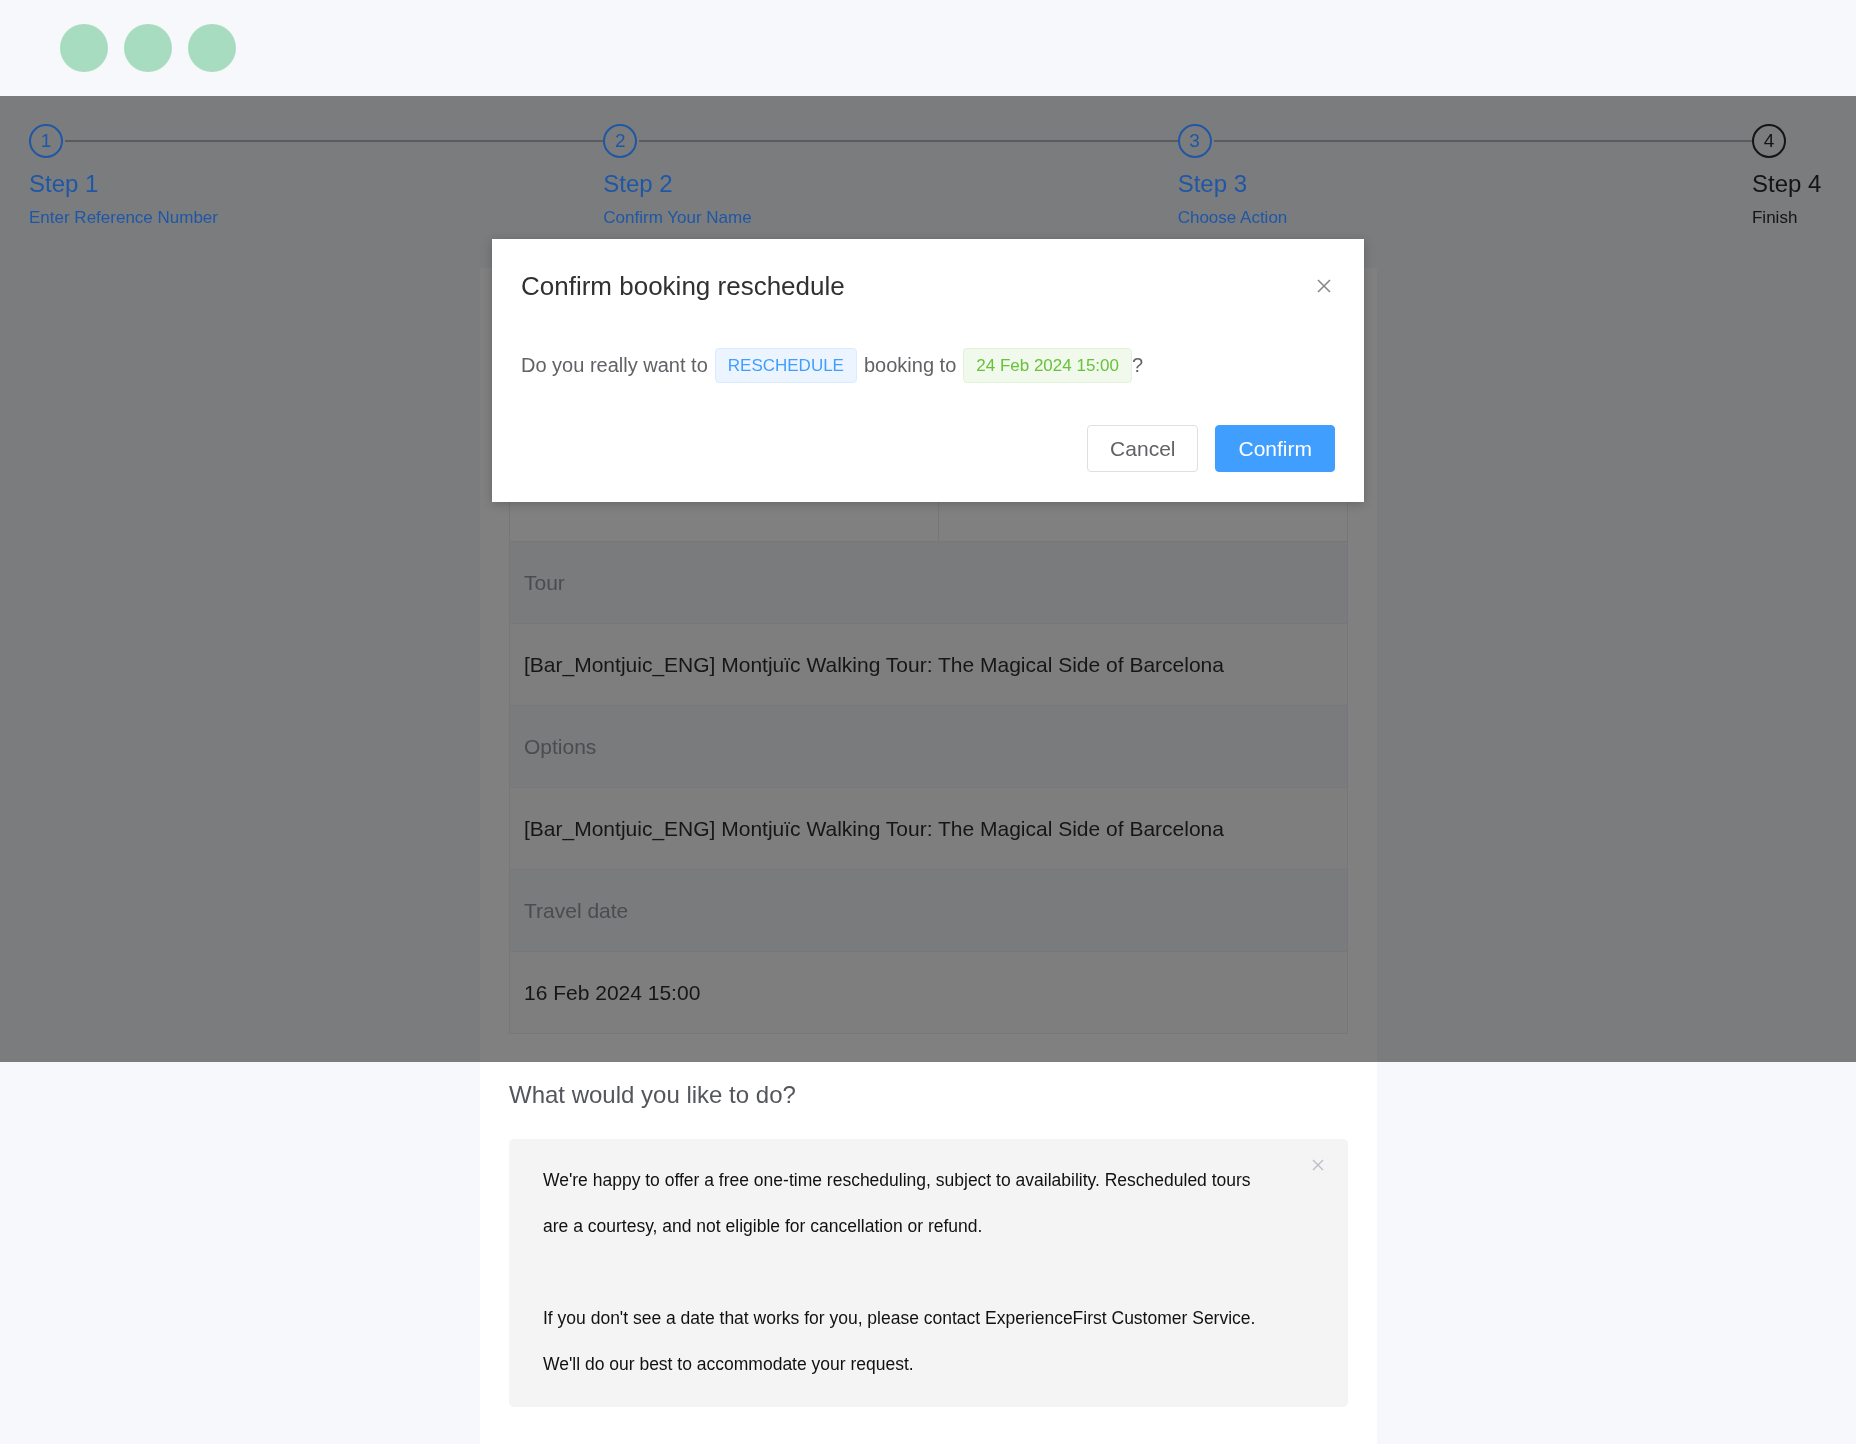 The image size is (1856, 1444). Describe the element at coordinates (1232, 218) in the screenshot. I see `step-description: Choose Action` at that location.